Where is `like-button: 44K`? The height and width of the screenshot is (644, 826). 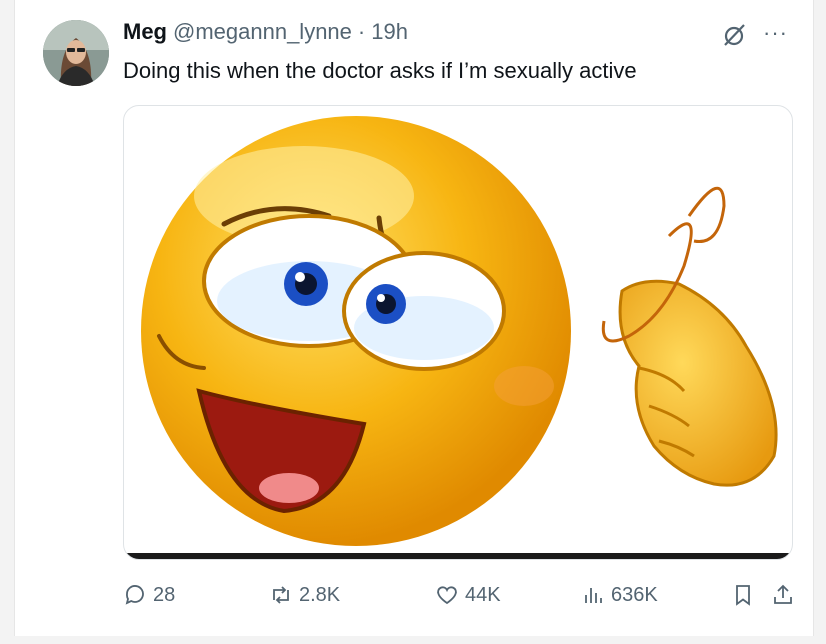
like-button: 44K is located at coordinates (468, 595).